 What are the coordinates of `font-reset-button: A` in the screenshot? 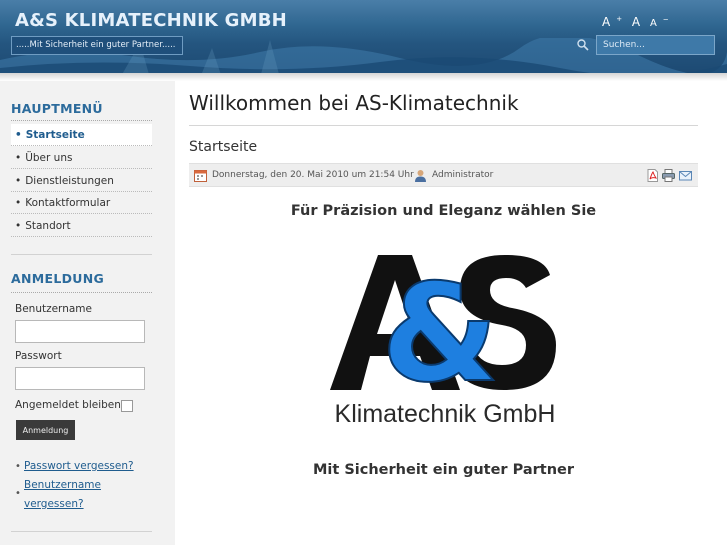 It's located at (636, 22).